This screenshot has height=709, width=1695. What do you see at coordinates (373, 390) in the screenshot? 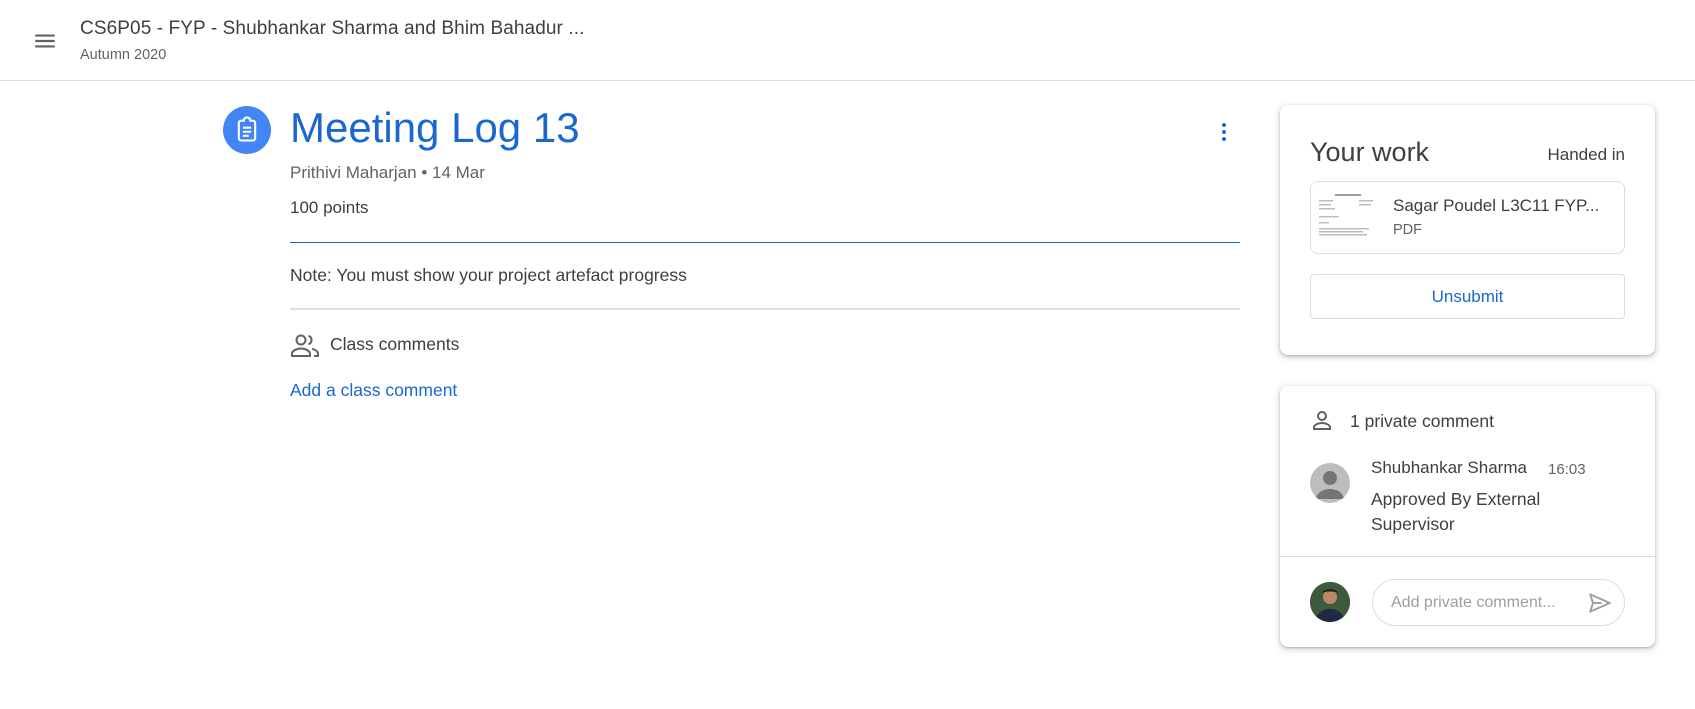
I see `add-class-comment-link: Add a class comment` at bounding box center [373, 390].